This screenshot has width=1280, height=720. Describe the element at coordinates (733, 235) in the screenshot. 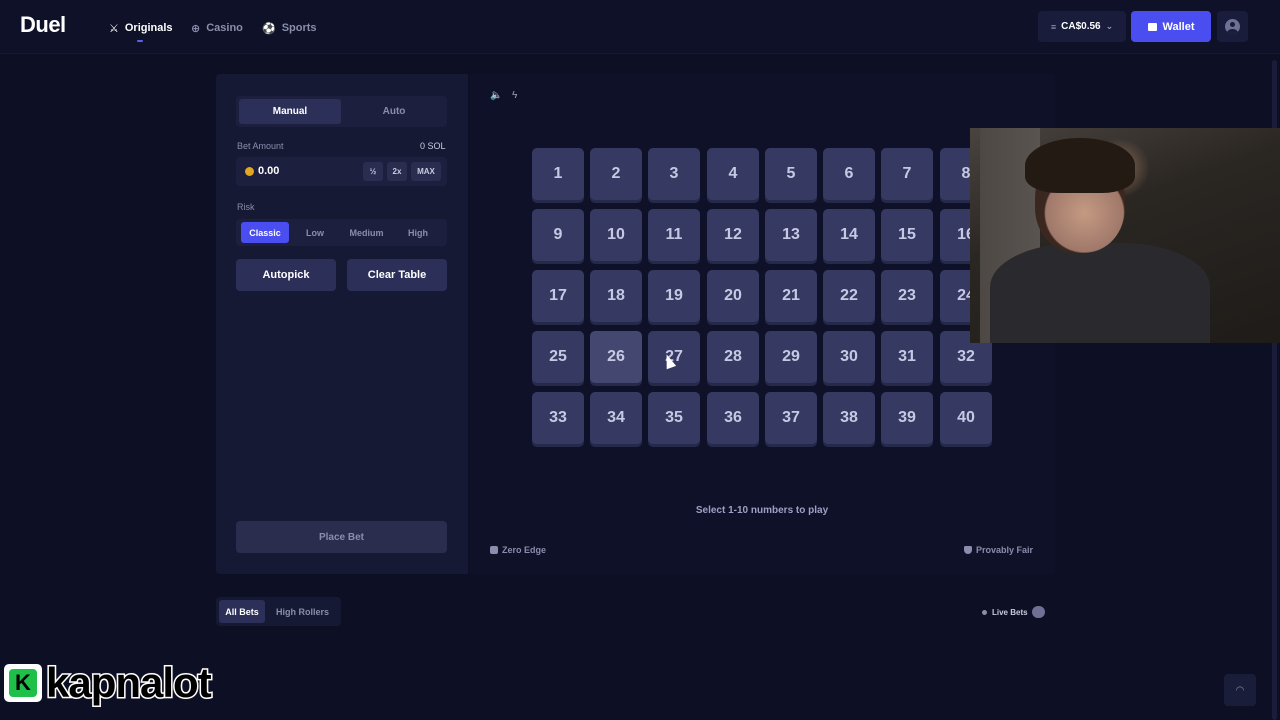

I see `keno-tile: 12` at that location.